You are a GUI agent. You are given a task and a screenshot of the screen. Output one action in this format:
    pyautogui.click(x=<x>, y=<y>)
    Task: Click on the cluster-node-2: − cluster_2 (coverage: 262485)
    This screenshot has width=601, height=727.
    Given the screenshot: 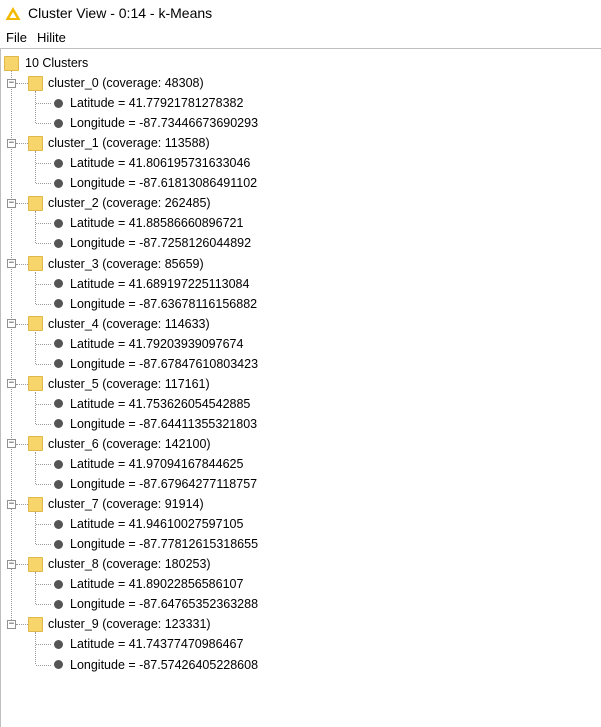 What is the action you would take?
    pyautogui.click(x=109, y=203)
    